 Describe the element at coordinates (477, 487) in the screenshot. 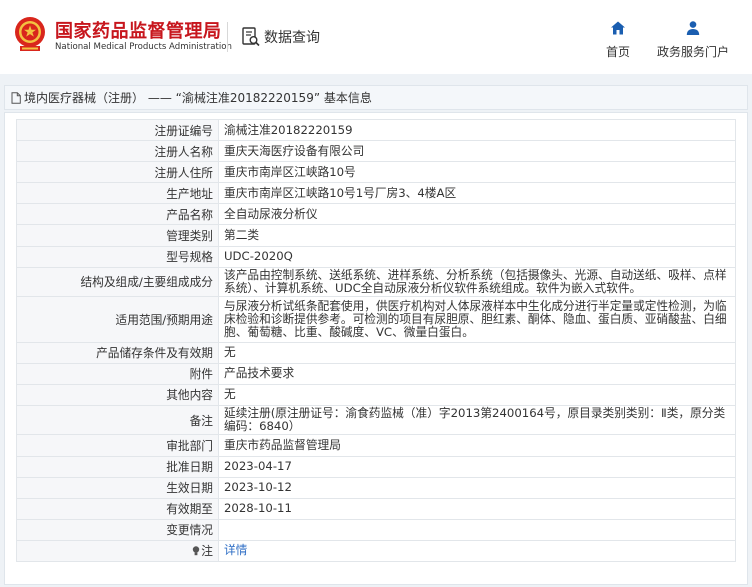

I see `field-value: 2023-10-12` at that location.